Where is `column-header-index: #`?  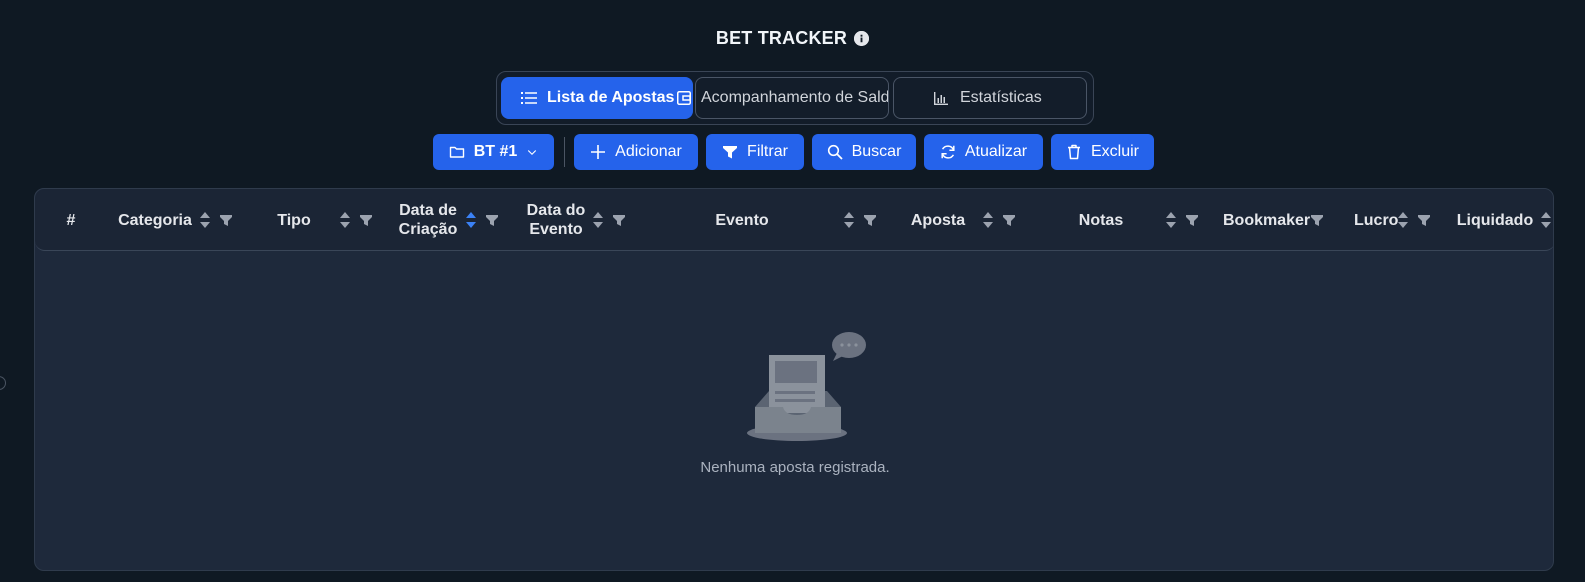
column-header-index: # is located at coordinates (71, 220).